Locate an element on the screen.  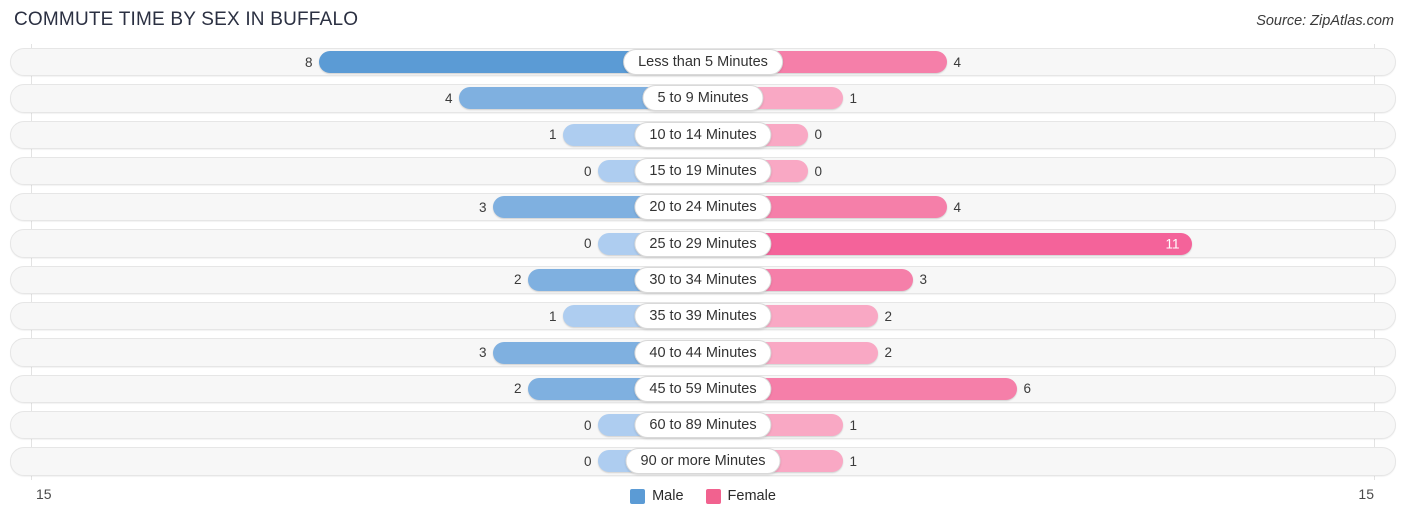
category-label: 15 to 19 Minutes is located at coordinates (703, 171).